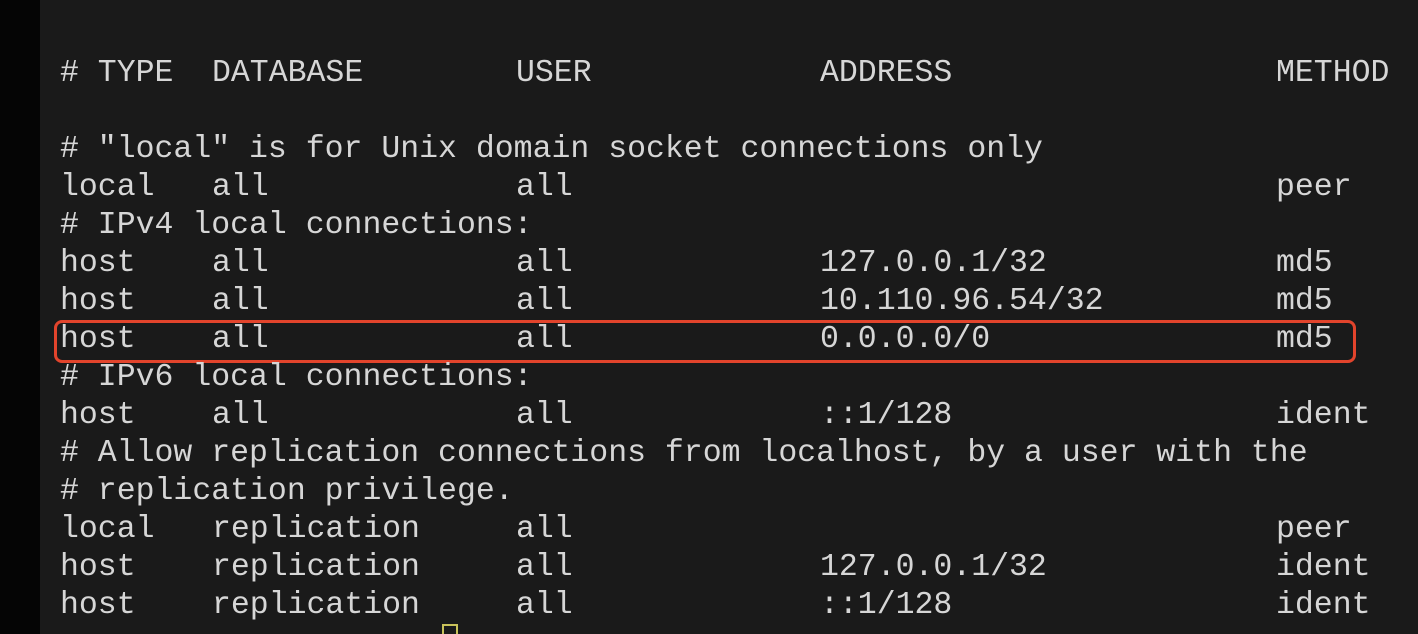 This screenshot has height=634, width=1418. I want to click on header-address: ADDRESS, so click(886, 73).